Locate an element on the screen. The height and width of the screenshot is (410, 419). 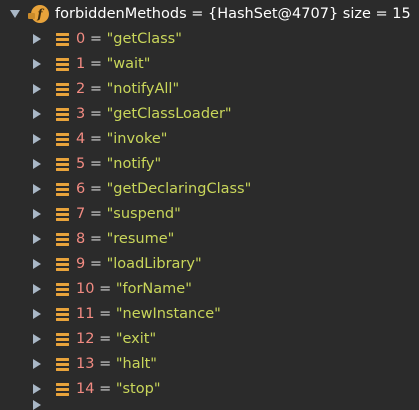
tree-node-item-label: 4 = "invoke" is located at coordinates (121, 139).